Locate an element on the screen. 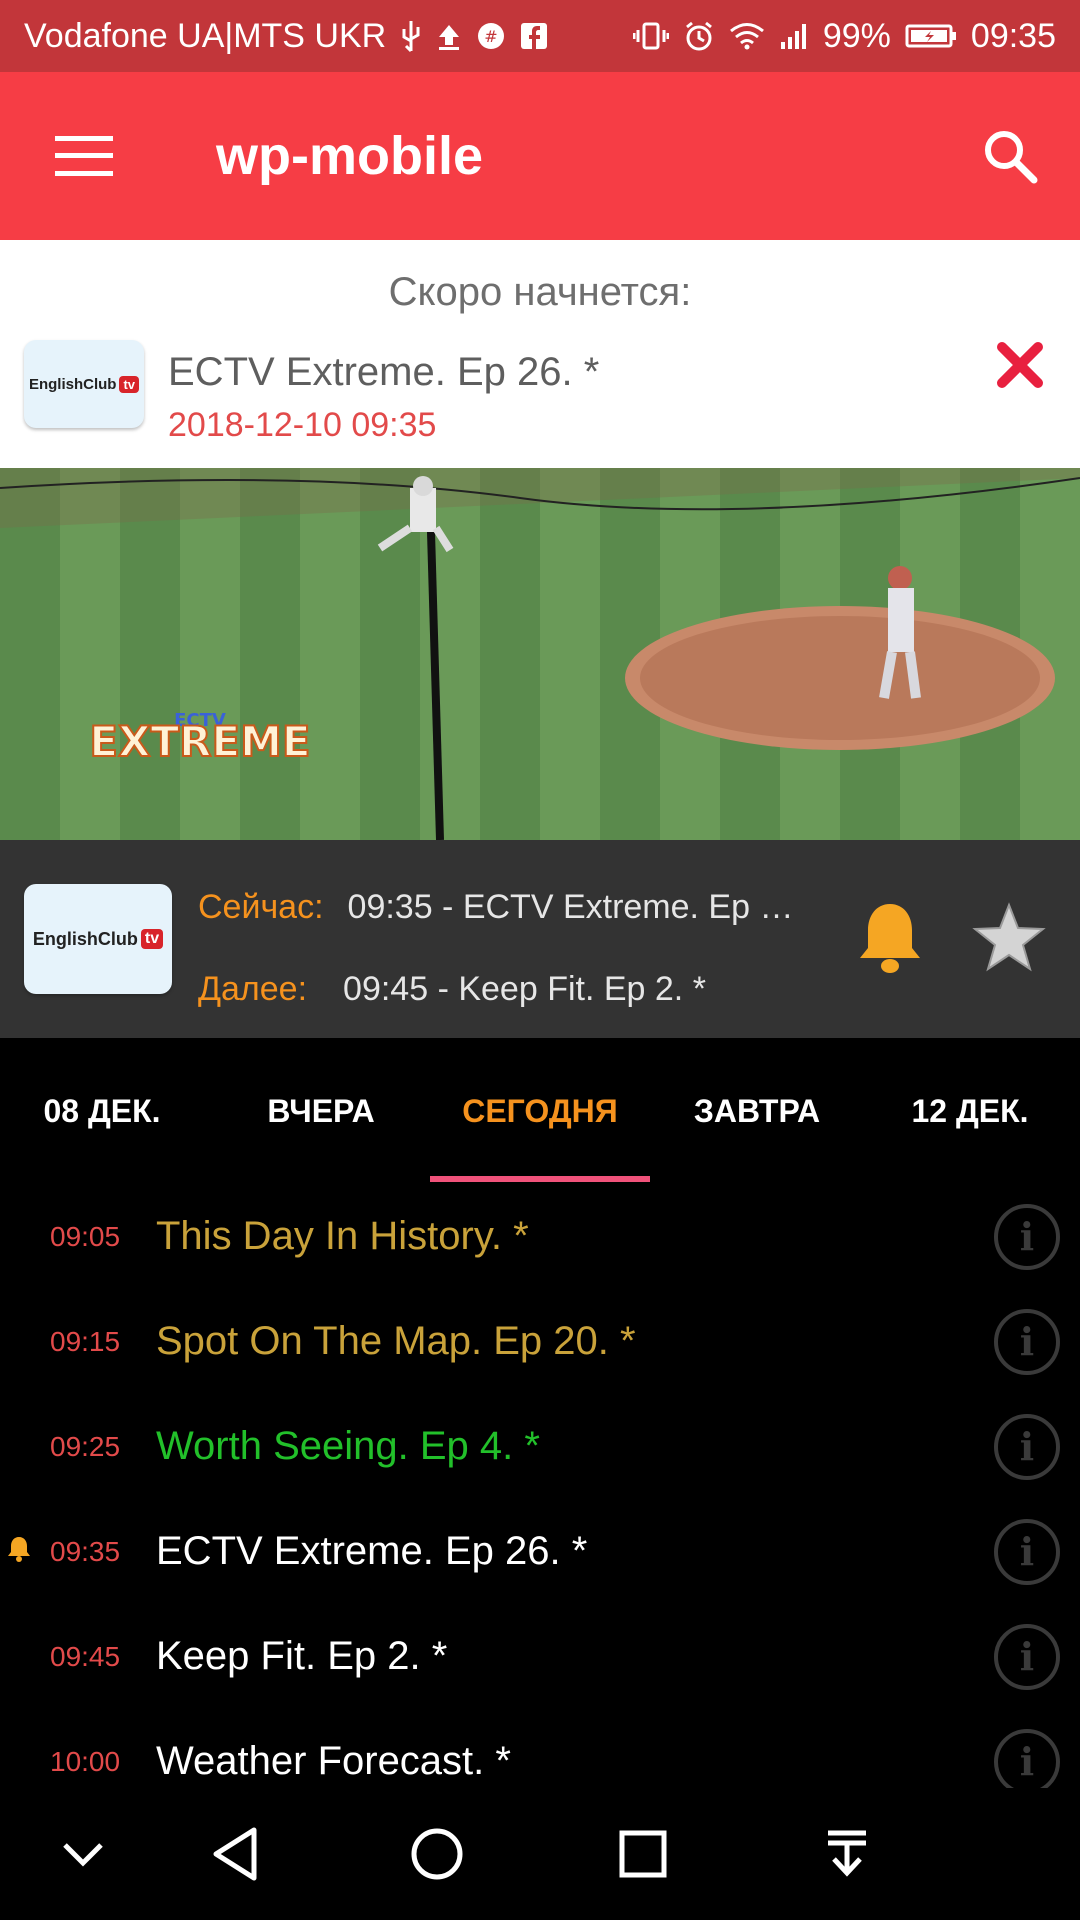  active-tab-indicator is located at coordinates (540, 1179).